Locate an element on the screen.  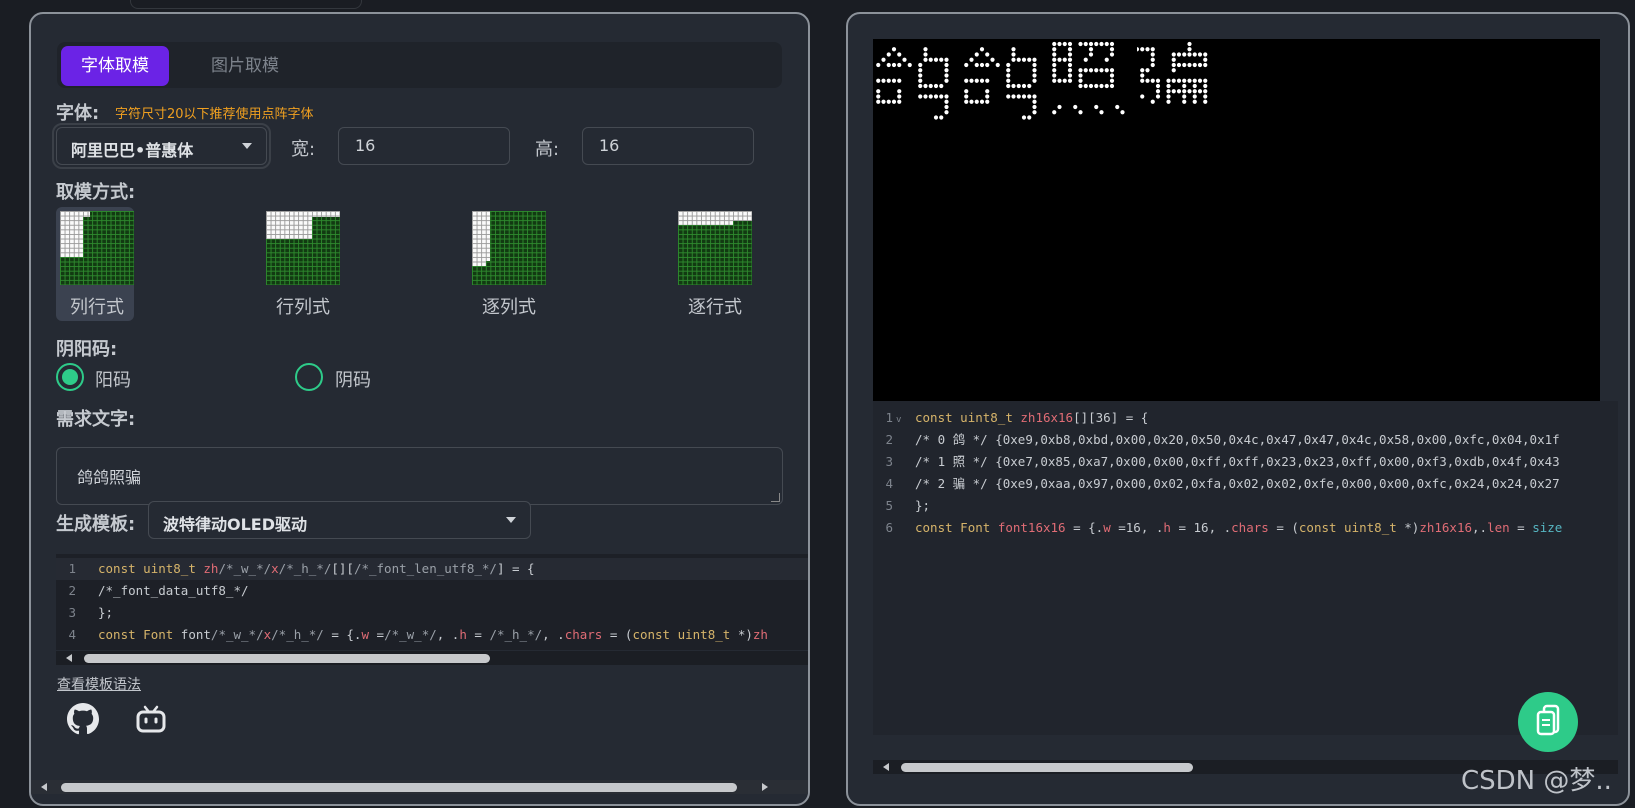
code-line: 2 /*_font_data_utf8_*/ is located at coordinates (158, 590).